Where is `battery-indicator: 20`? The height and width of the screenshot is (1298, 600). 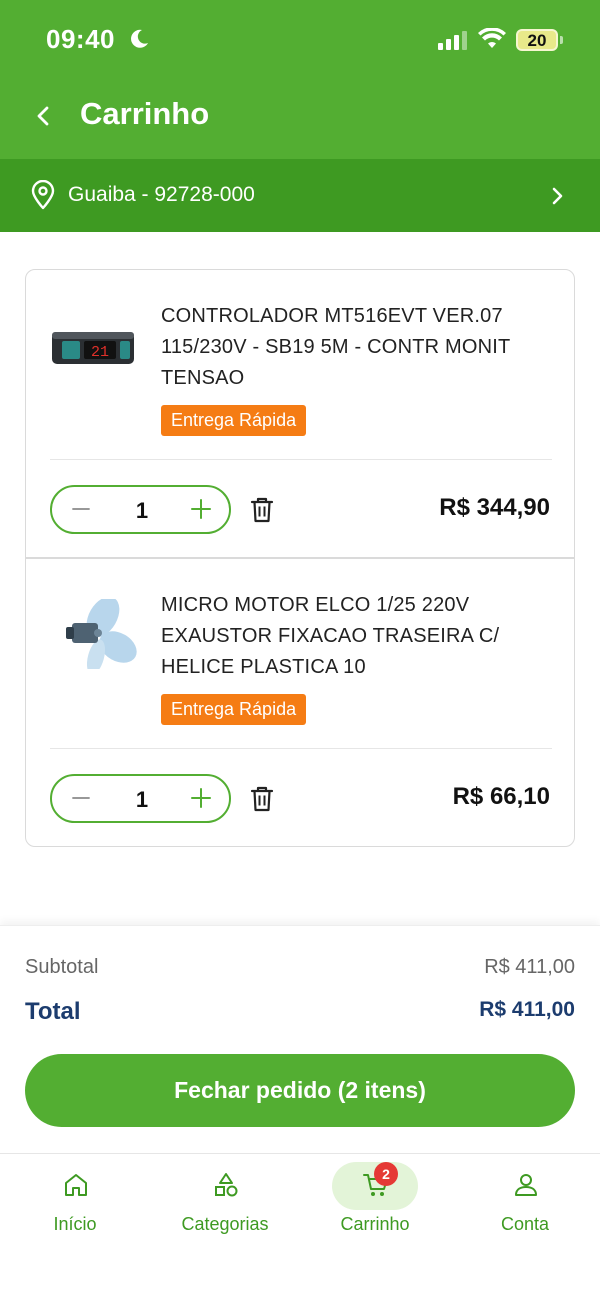
battery-indicator: 20 is located at coordinates (537, 40).